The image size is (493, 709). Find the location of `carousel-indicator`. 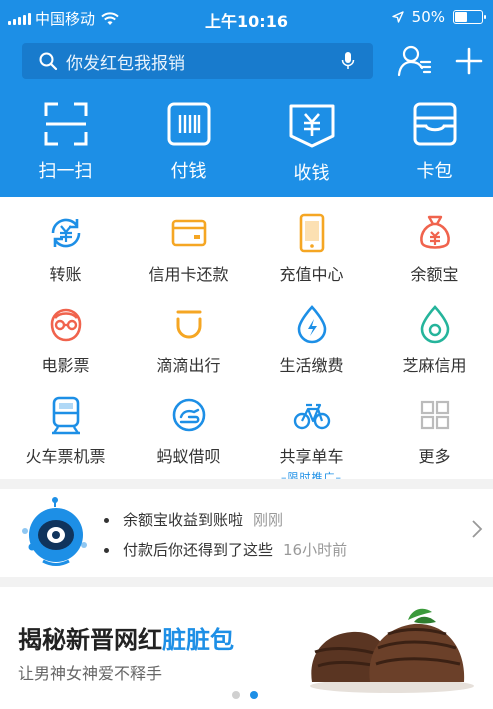

carousel-indicator is located at coordinates (245, 695).